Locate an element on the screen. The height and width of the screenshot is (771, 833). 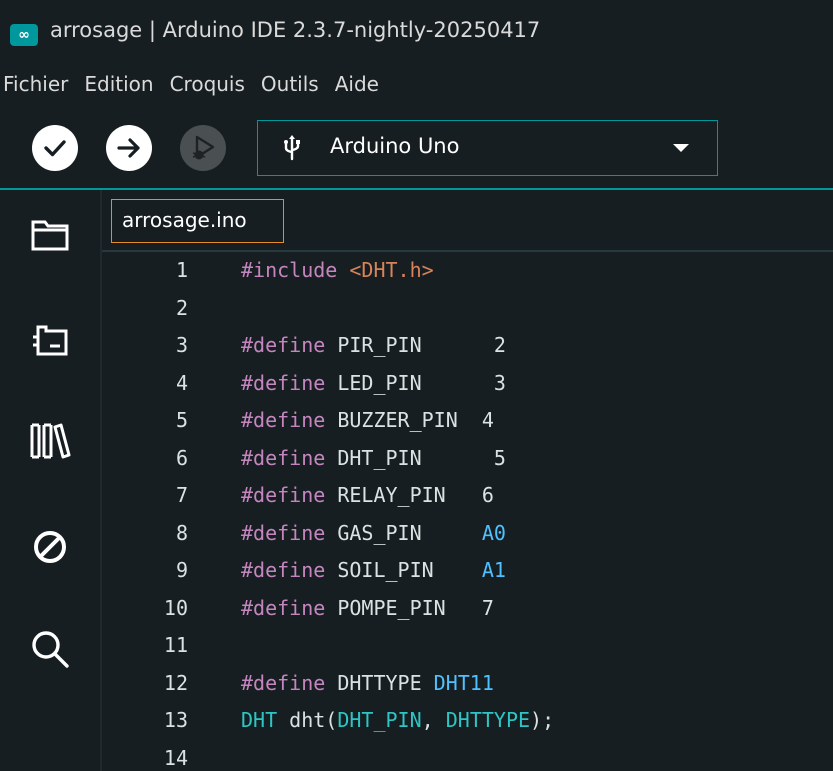
code-token: SOIL_PIN is located at coordinates (409, 570).